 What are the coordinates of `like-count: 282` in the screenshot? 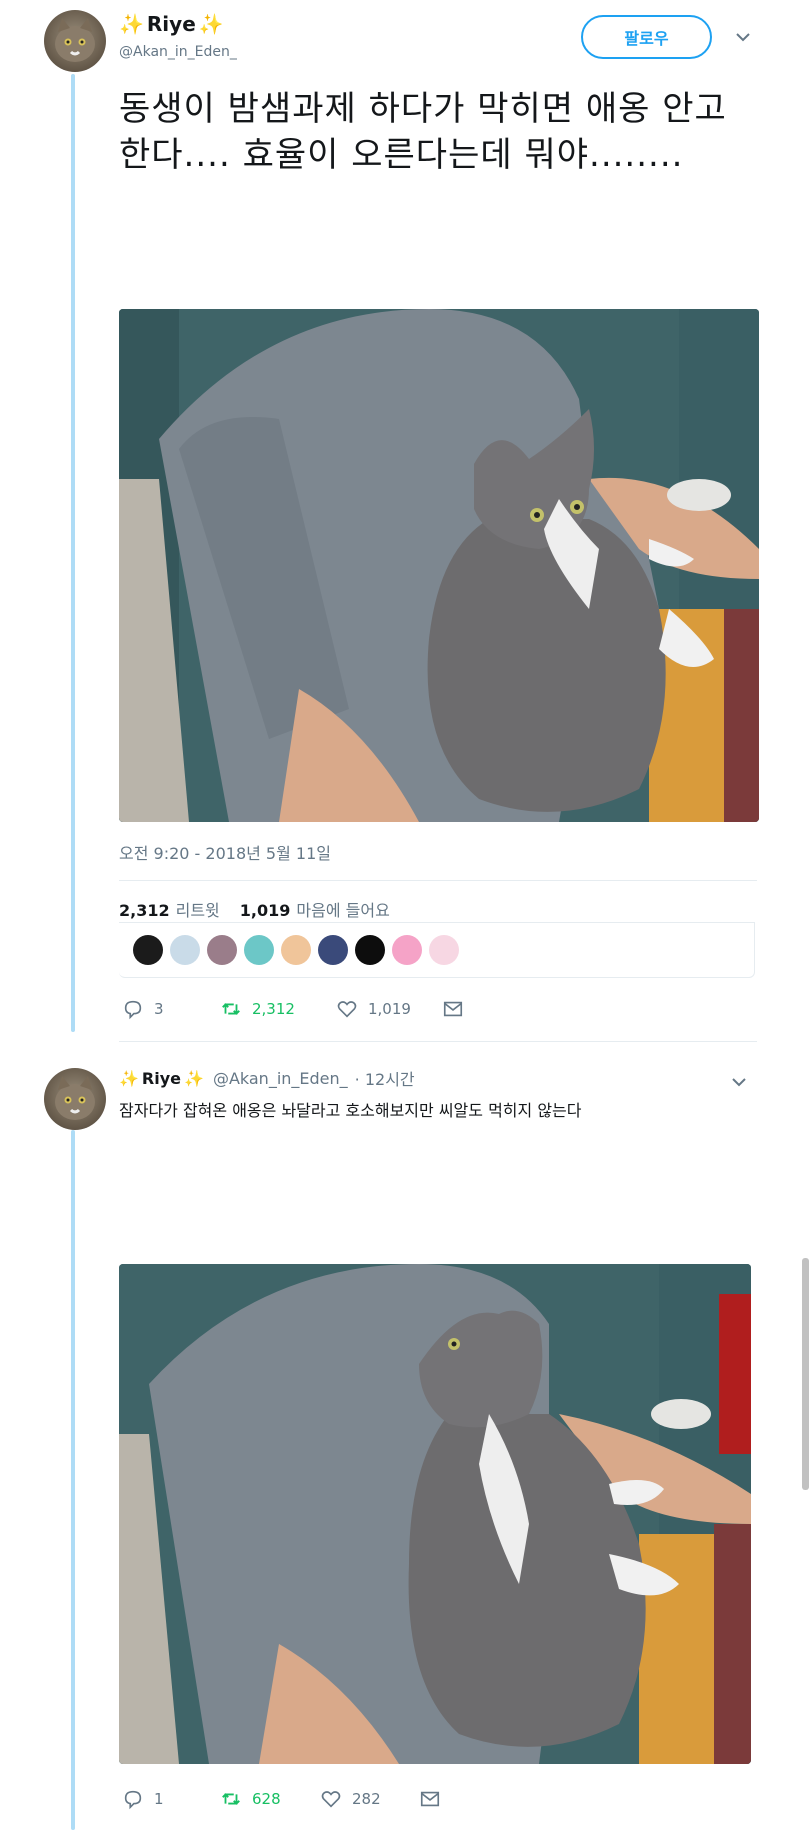 It's located at (366, 1799).